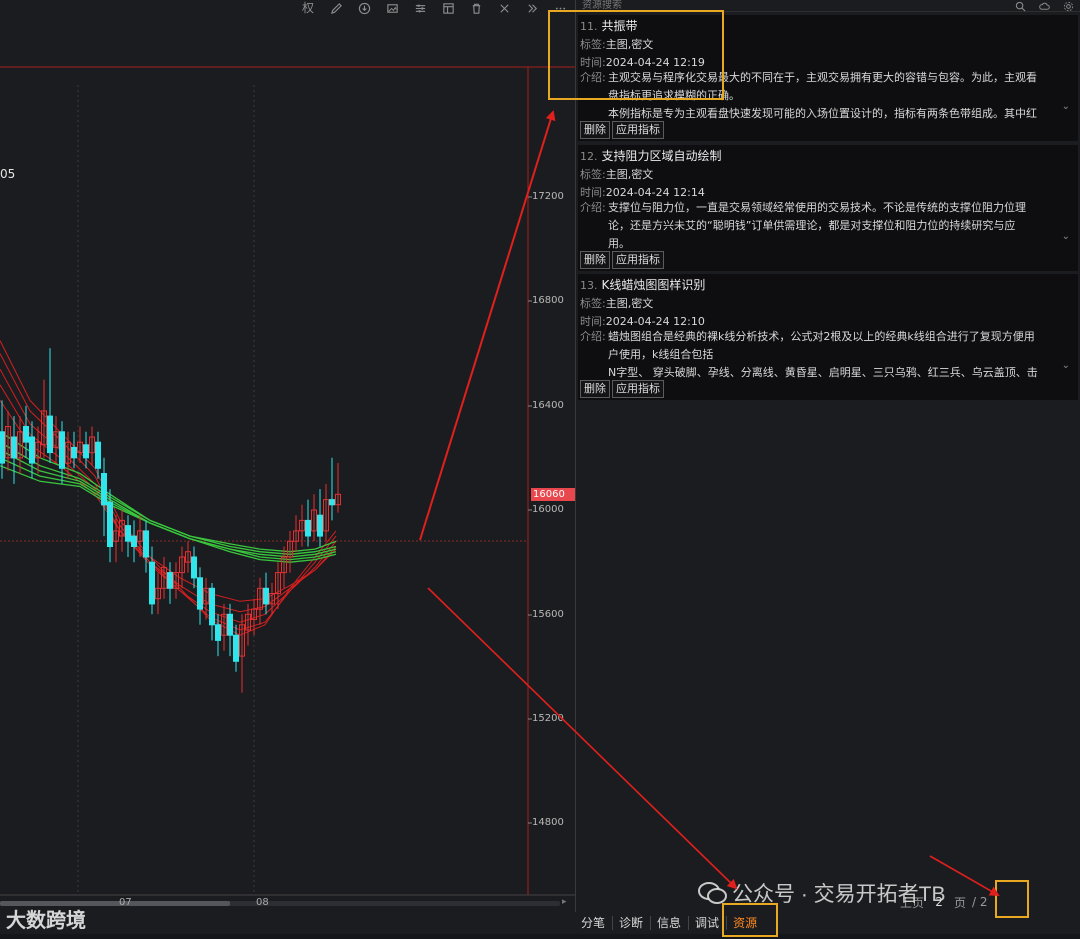 The height and width of the screenshot is (939, 1080). I want to click on wechat-icon, so click(712, 893).